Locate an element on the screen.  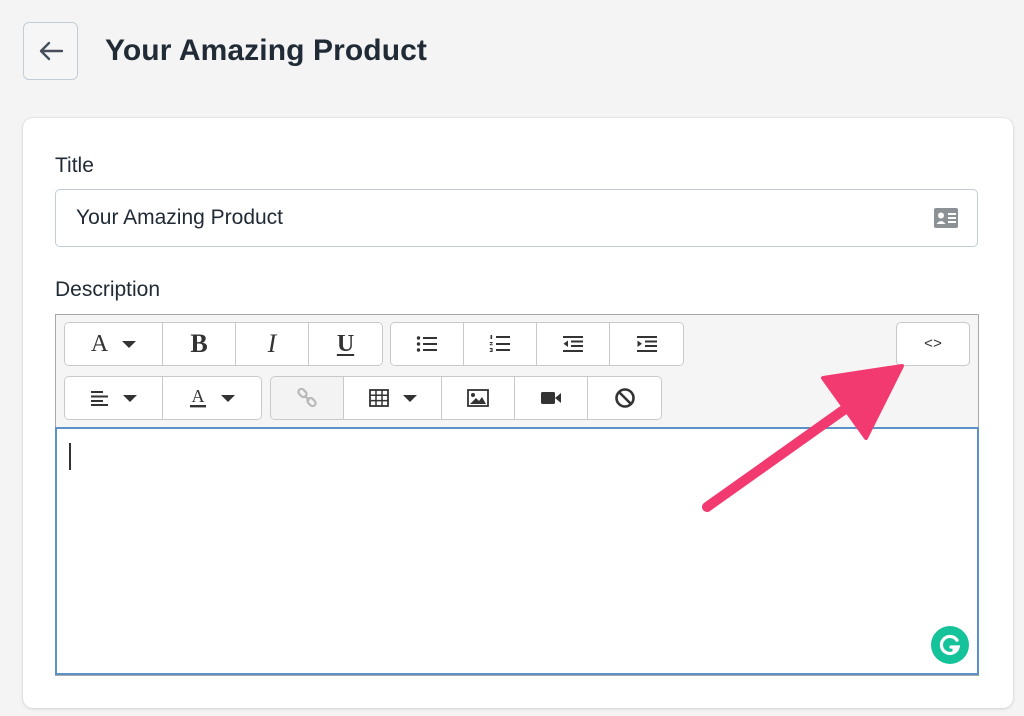
align-dropdown is located at coordinates (114, 398).